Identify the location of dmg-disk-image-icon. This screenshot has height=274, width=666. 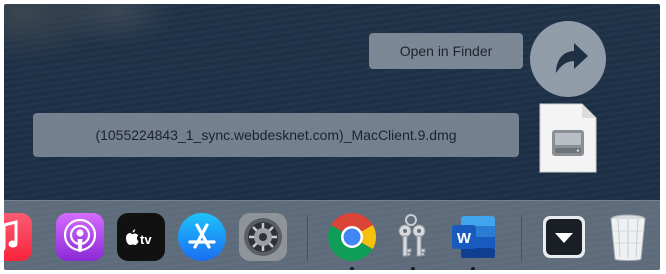
(568, 138).